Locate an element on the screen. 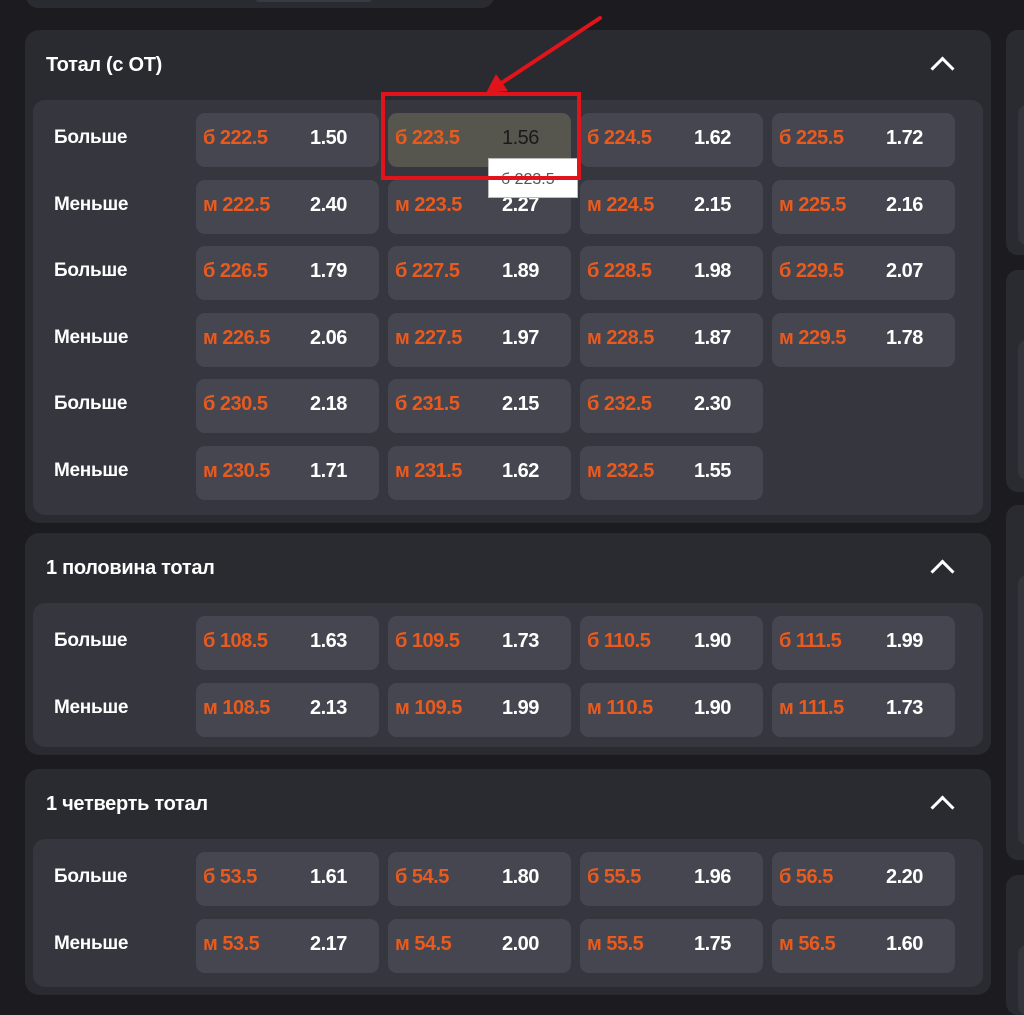  odds-value: 2.00 is located at coordinates (520, 944).